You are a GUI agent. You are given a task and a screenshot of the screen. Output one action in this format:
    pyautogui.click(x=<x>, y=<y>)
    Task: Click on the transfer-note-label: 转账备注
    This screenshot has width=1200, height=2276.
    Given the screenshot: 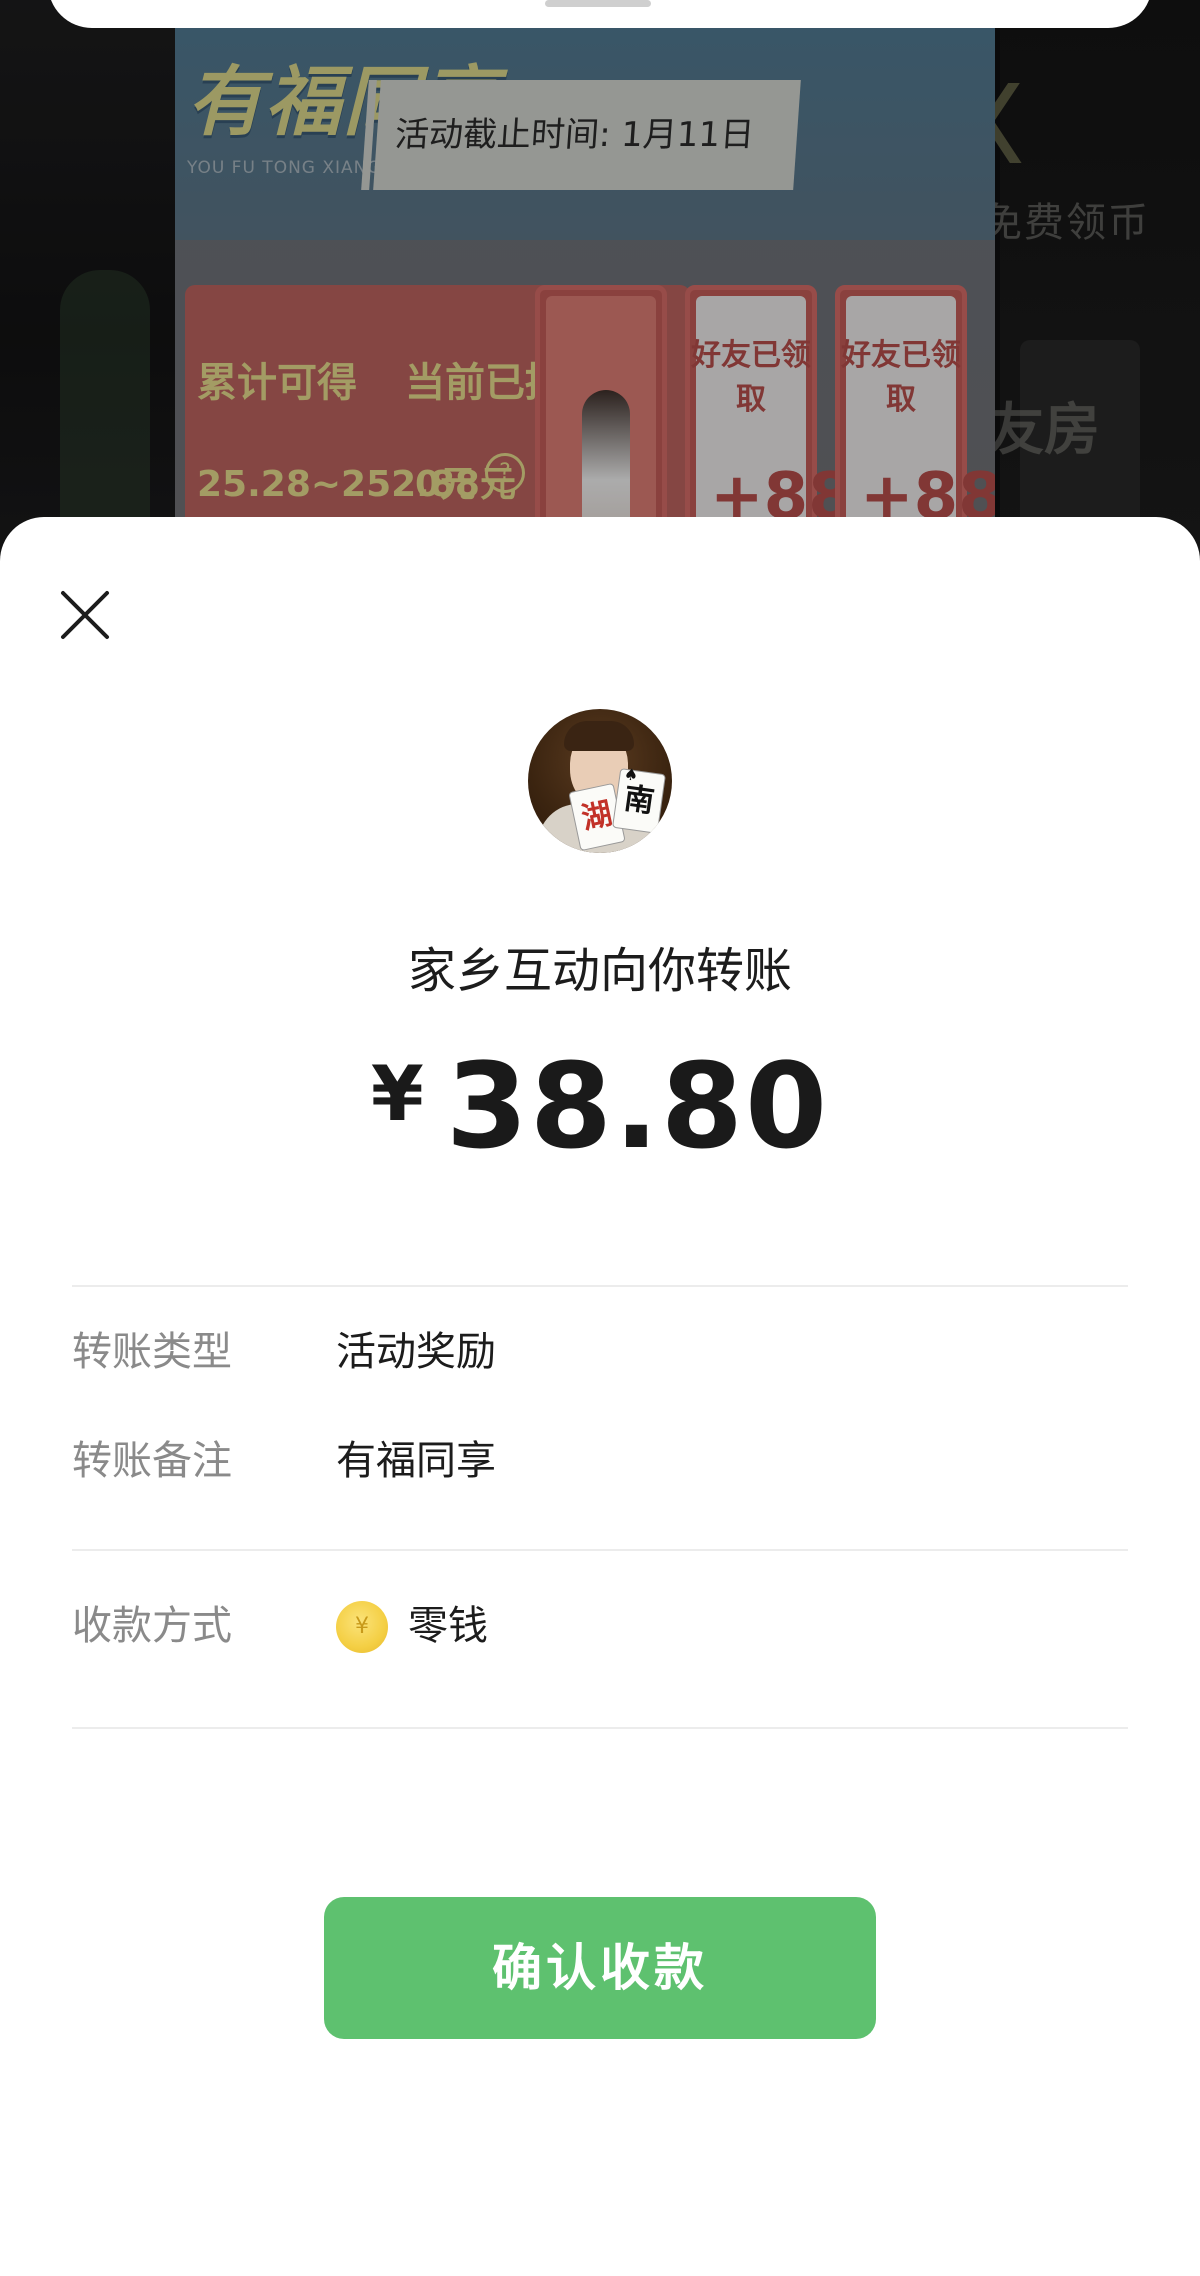 What is the action you would take?
    pyautogui.click(x=152, y=1461)
    